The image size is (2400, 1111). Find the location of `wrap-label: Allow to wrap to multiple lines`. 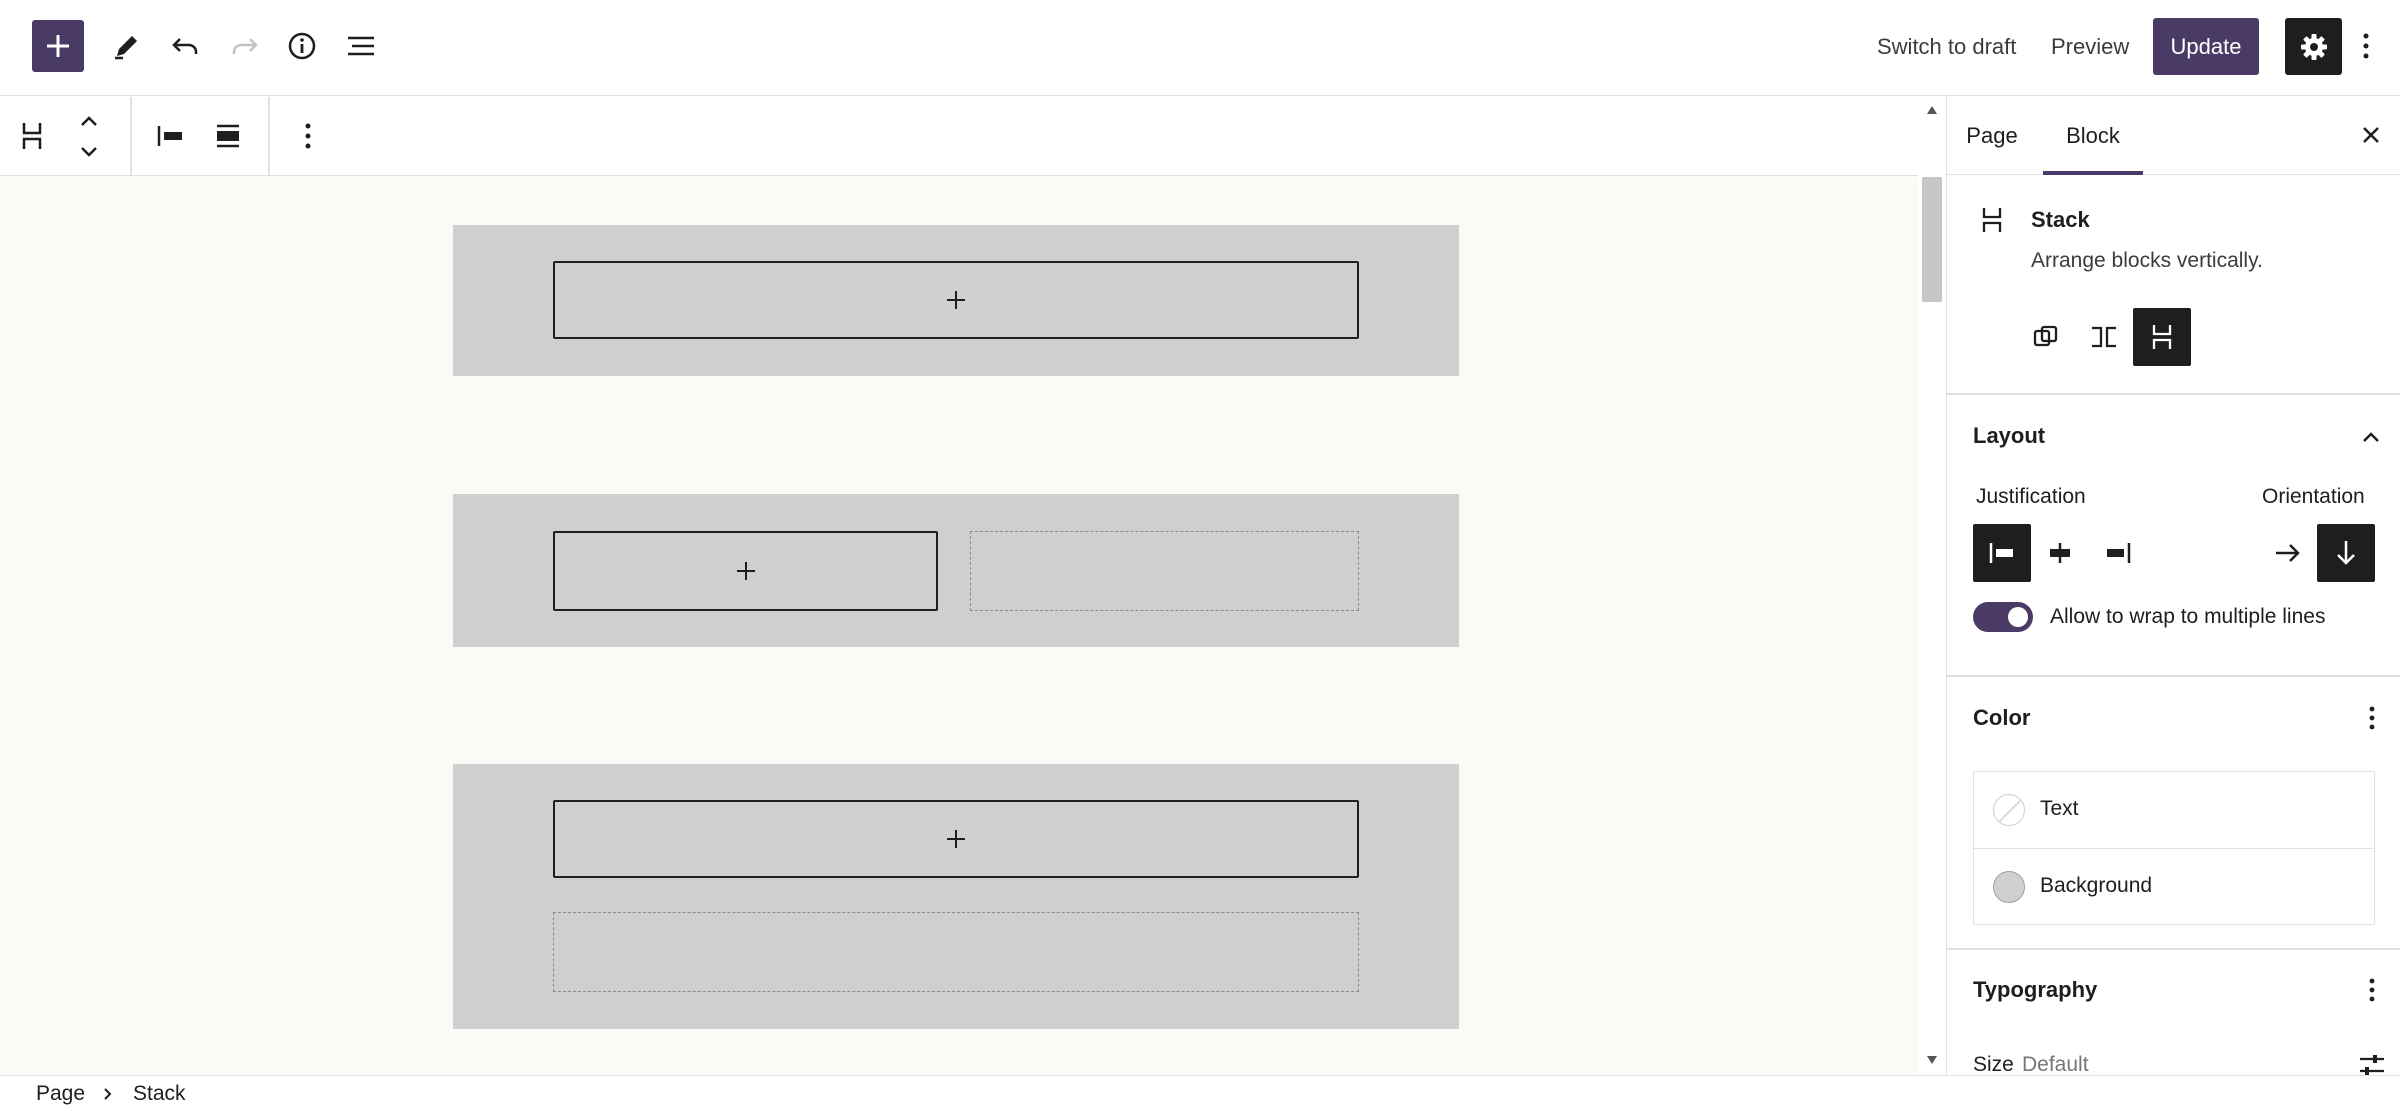

wrap-label: Allow to wrap to multiple lines is located at coordinates (2188, 616).